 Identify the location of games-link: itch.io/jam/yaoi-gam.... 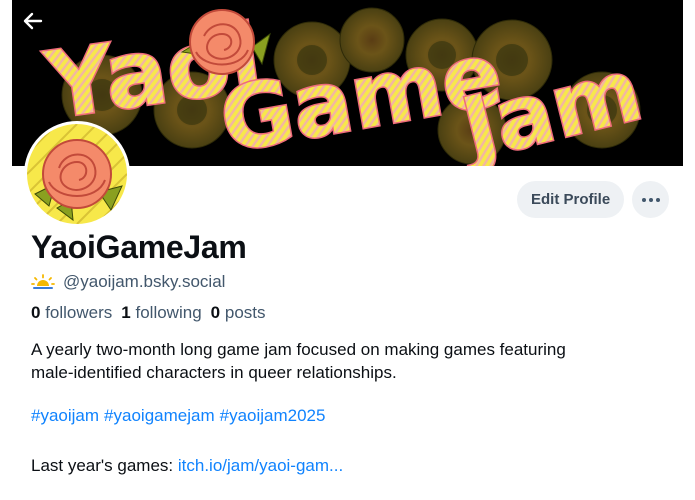
(260, 465).